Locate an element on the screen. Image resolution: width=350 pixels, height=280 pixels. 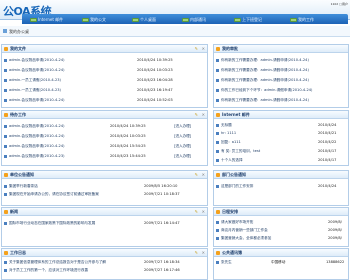
chat-icon is located at coordinates (185, 19).